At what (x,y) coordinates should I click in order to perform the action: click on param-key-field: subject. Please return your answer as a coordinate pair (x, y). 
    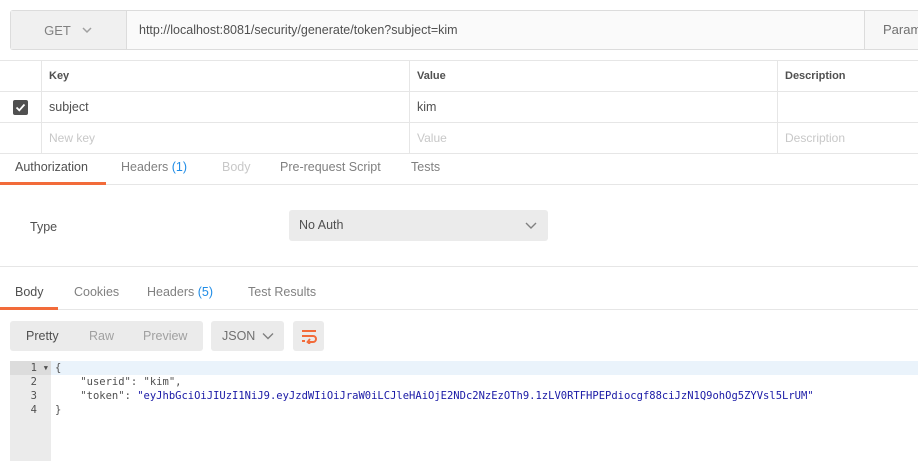
    Looking at the image, I should click on (69, 107).